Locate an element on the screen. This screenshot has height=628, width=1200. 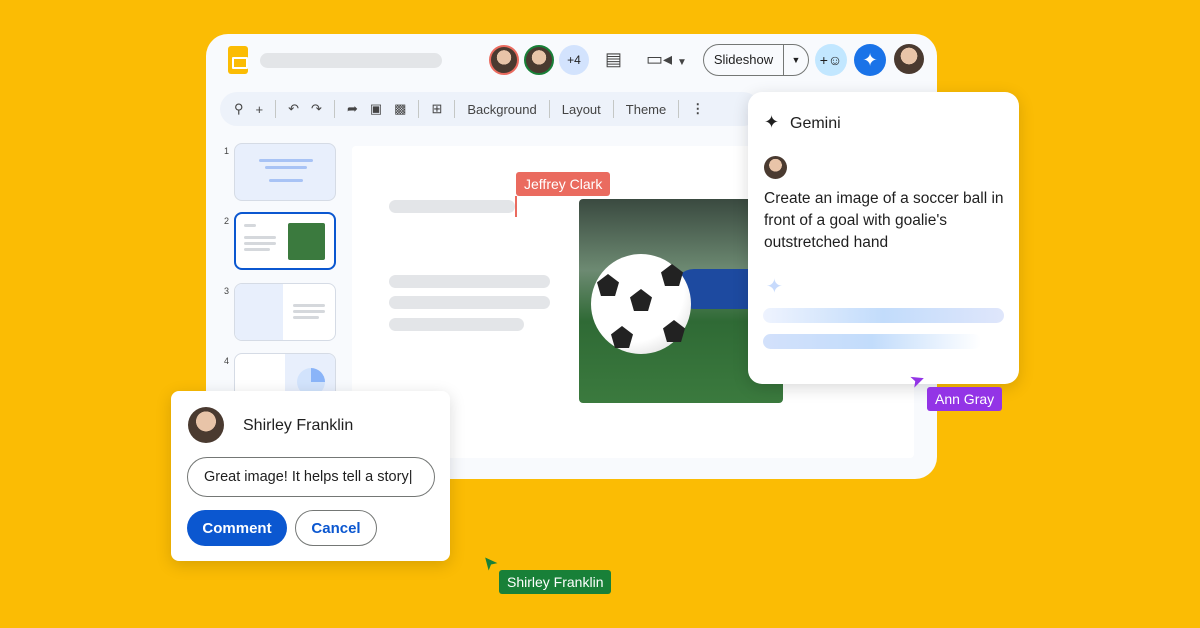
slideshow-dropdown-icon: ▼ is located at coordinates (796, 60).